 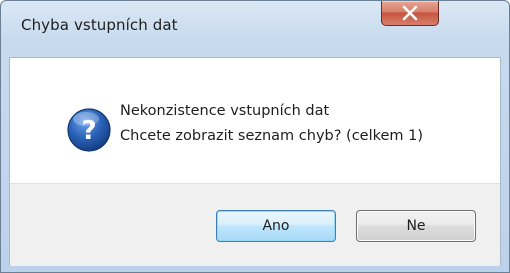 I want to click on no-button: Ne, so click(x=416, y=226).